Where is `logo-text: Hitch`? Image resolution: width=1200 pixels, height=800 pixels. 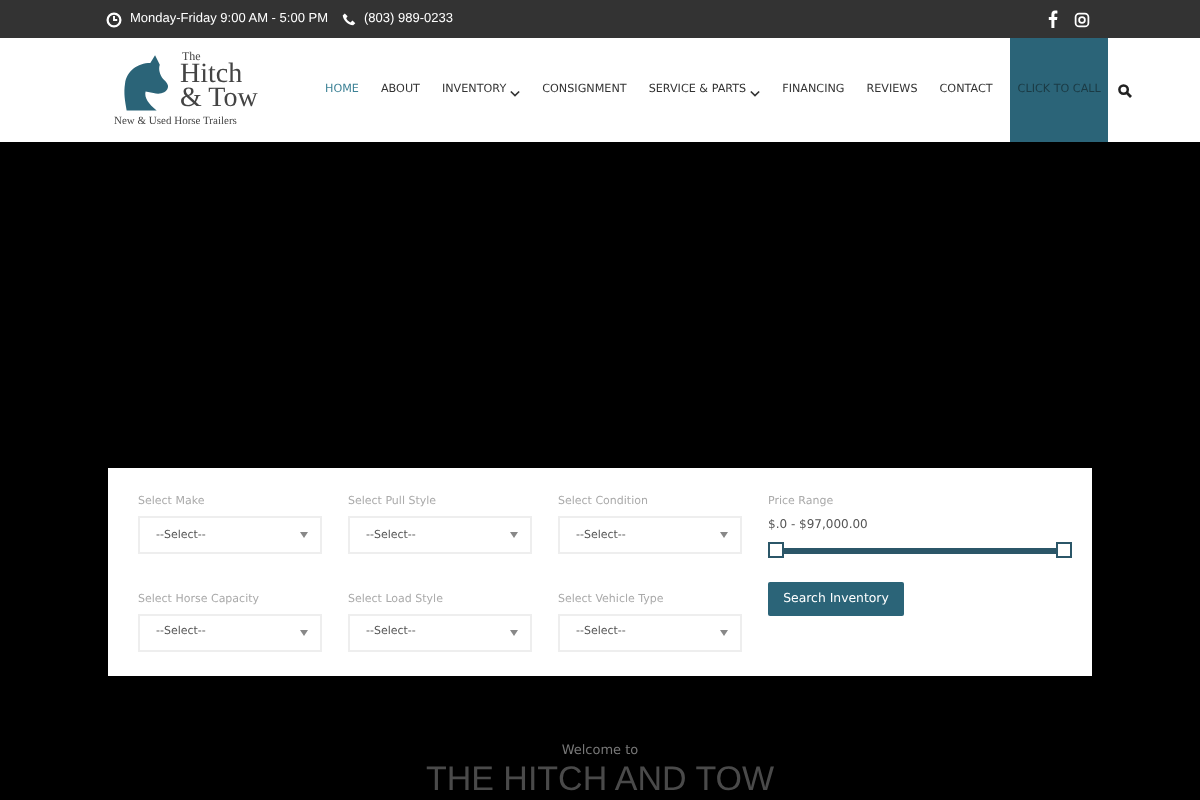
logo-text: Hitch is located at coordinates (211, 76).